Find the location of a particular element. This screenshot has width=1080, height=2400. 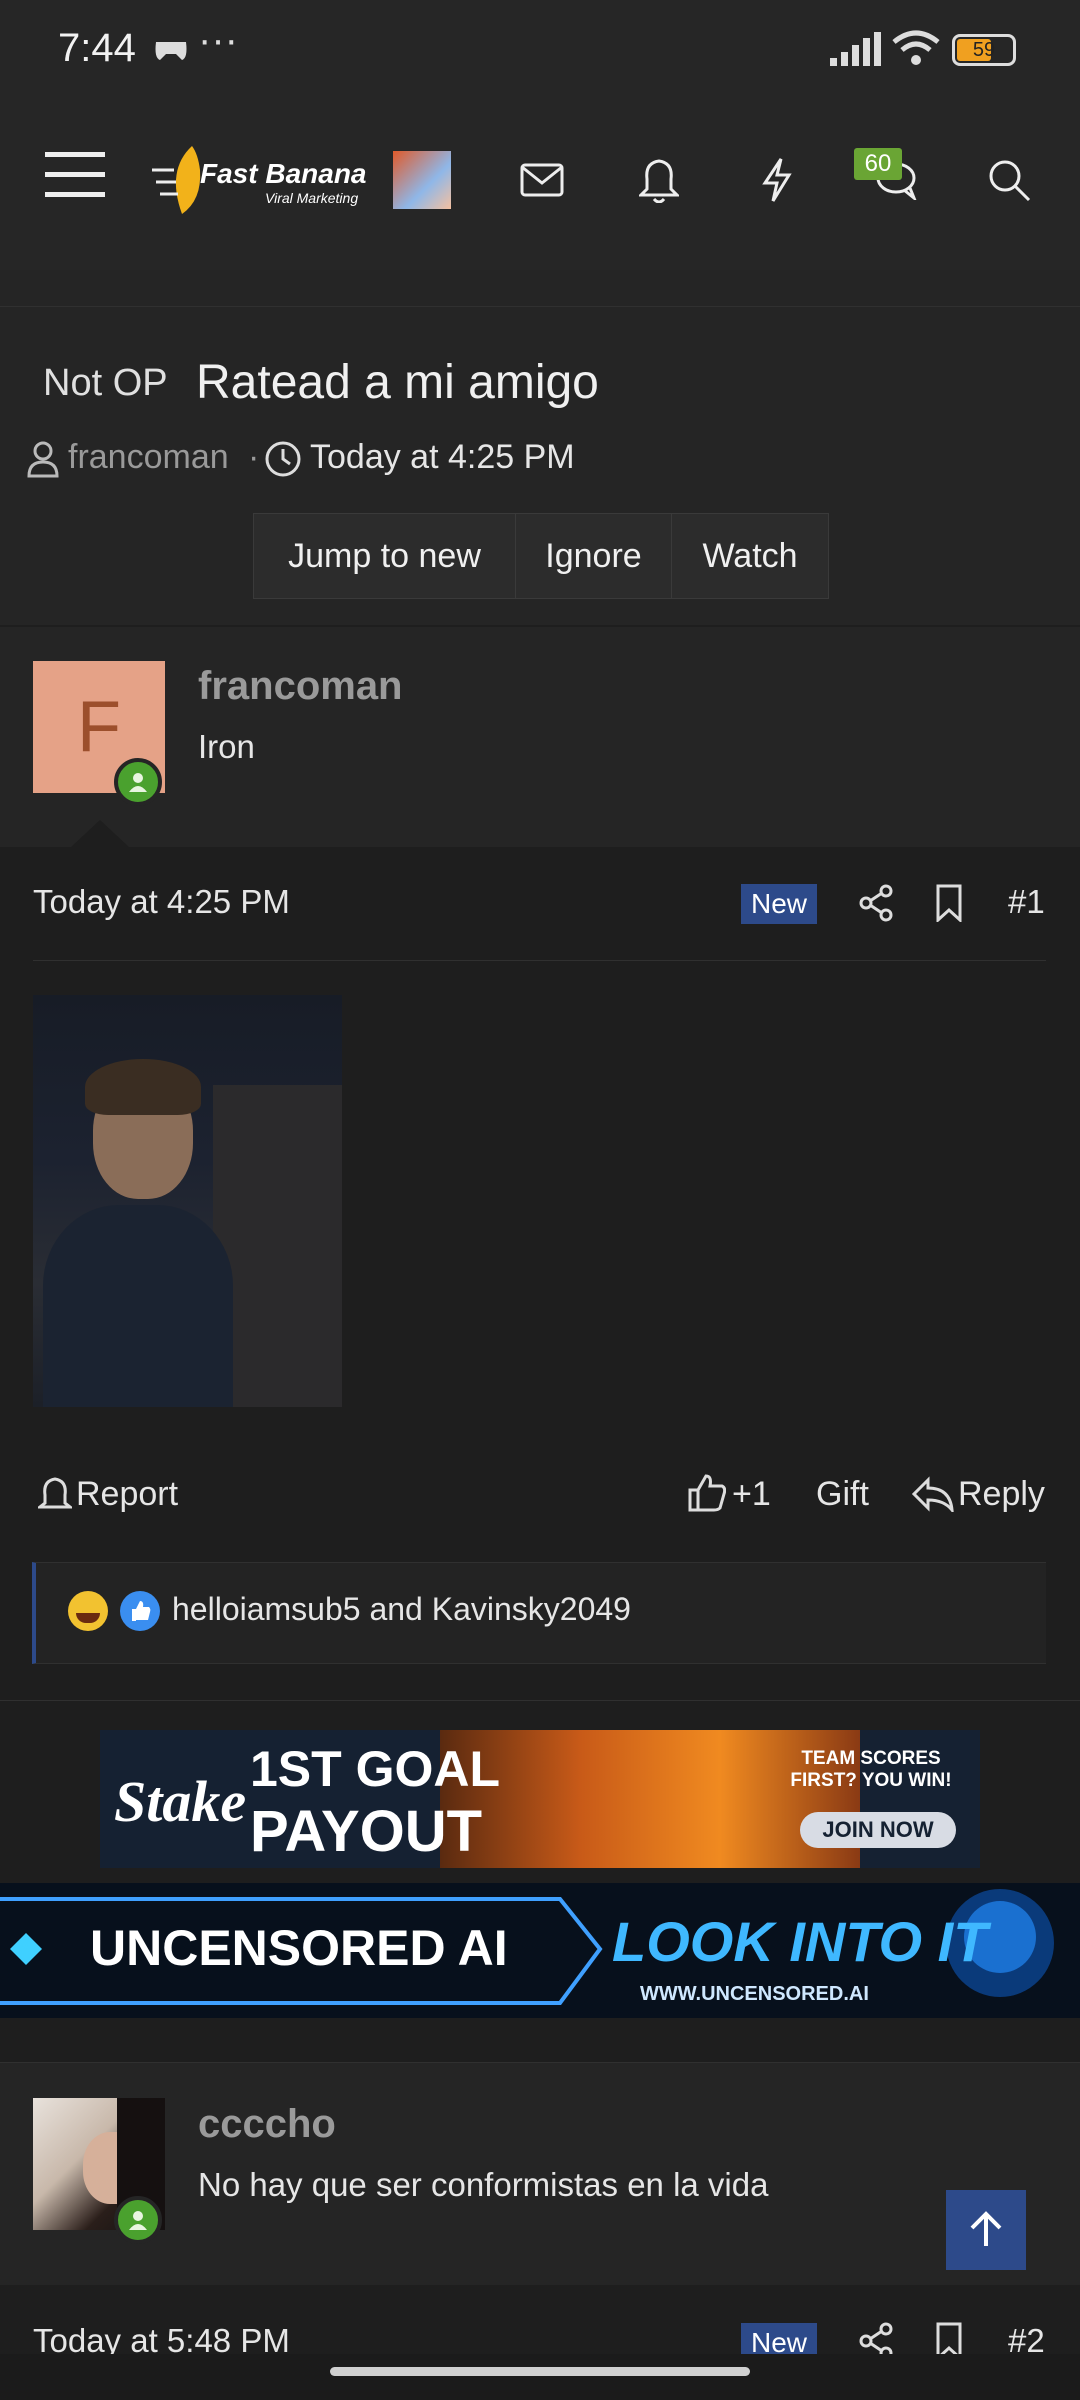

system-navigation-bar is located at coordinates (540, 2377).